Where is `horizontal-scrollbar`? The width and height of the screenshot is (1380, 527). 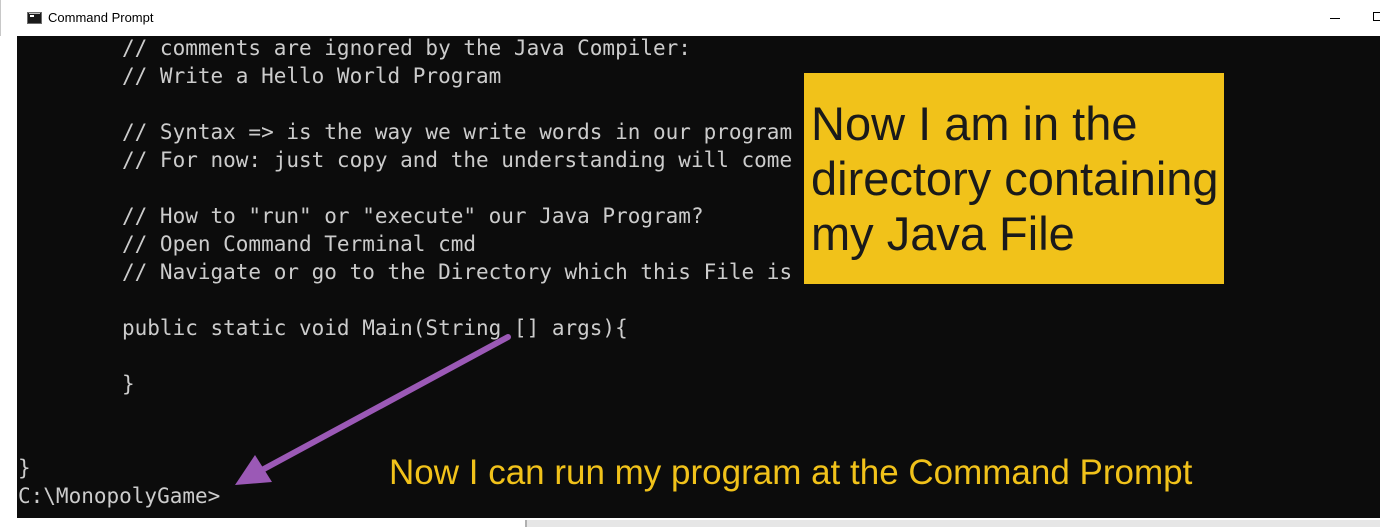
horizontal-scrollbar is located at coordinates (698, 522).